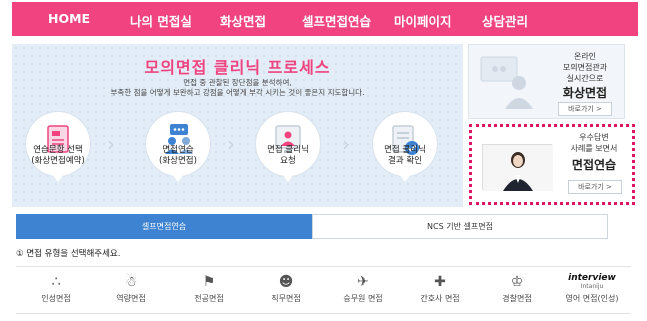  Describe the element at coordinates (131, 293) in the screenshot. I see `category-competency: ☃ 역량면접` at that location.